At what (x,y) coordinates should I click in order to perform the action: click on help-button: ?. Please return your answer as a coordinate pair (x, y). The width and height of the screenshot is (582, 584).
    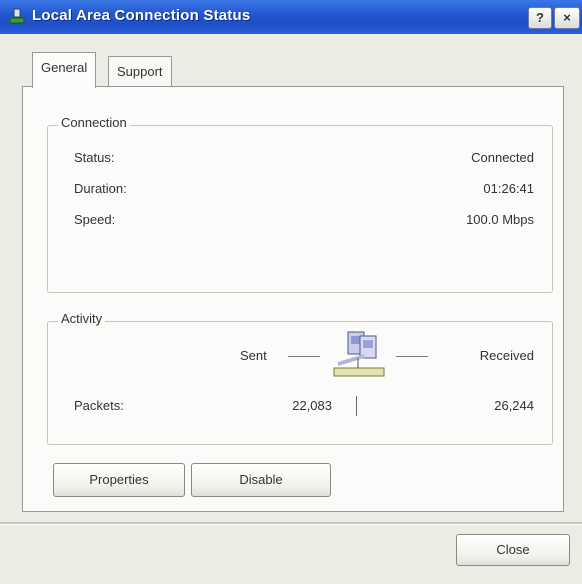
    Looking at the image, I should click on (540, 18).